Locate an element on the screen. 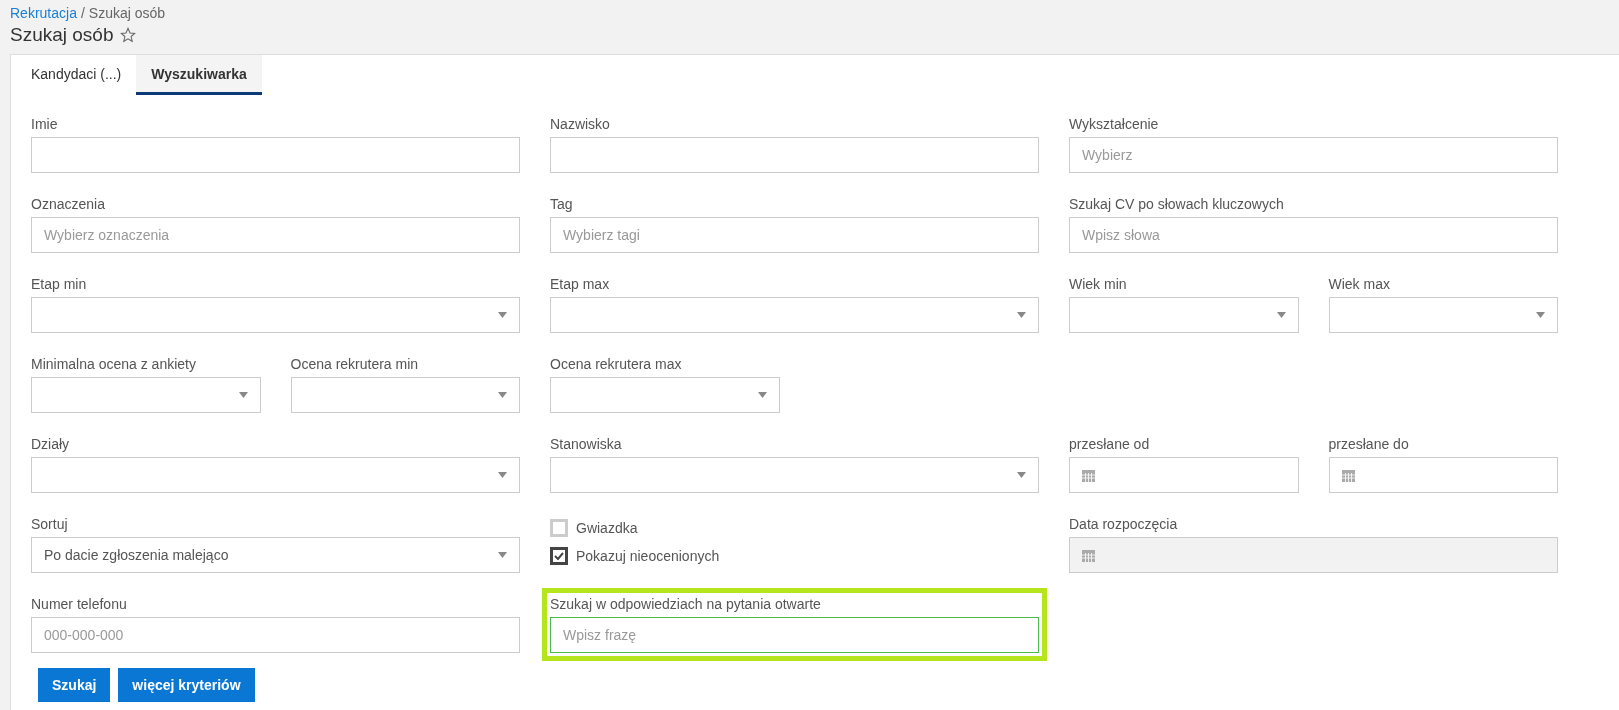 The image size is (1619, 710). checkbox is located at coordinates (559, 555).